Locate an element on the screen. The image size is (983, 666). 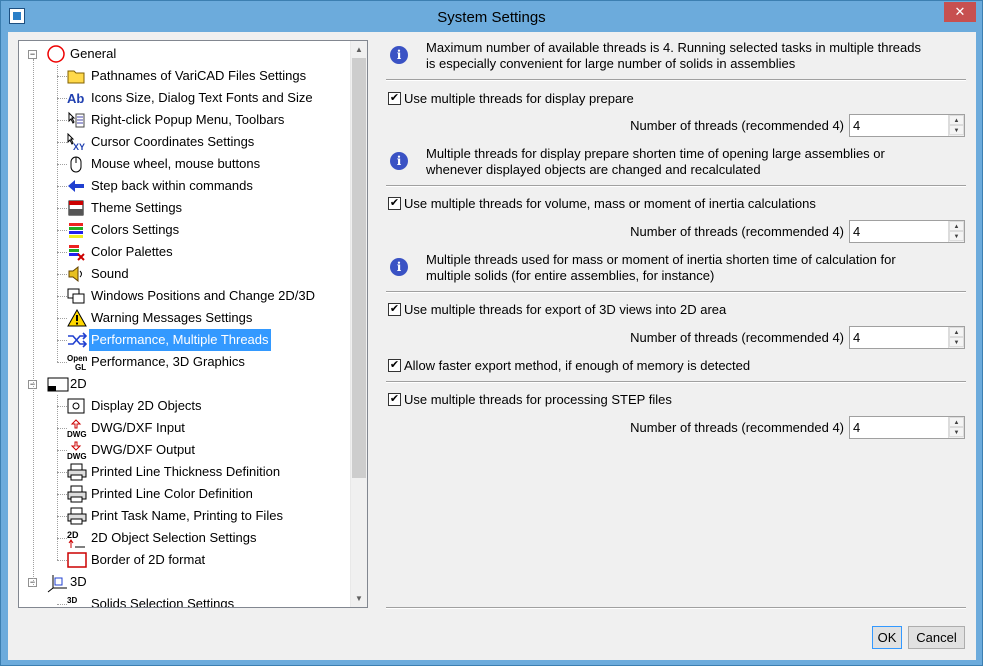
tree-item-cursor-coordinates-settings: XY Cursor Coordinates Settings is located at coordinates (184, 142).